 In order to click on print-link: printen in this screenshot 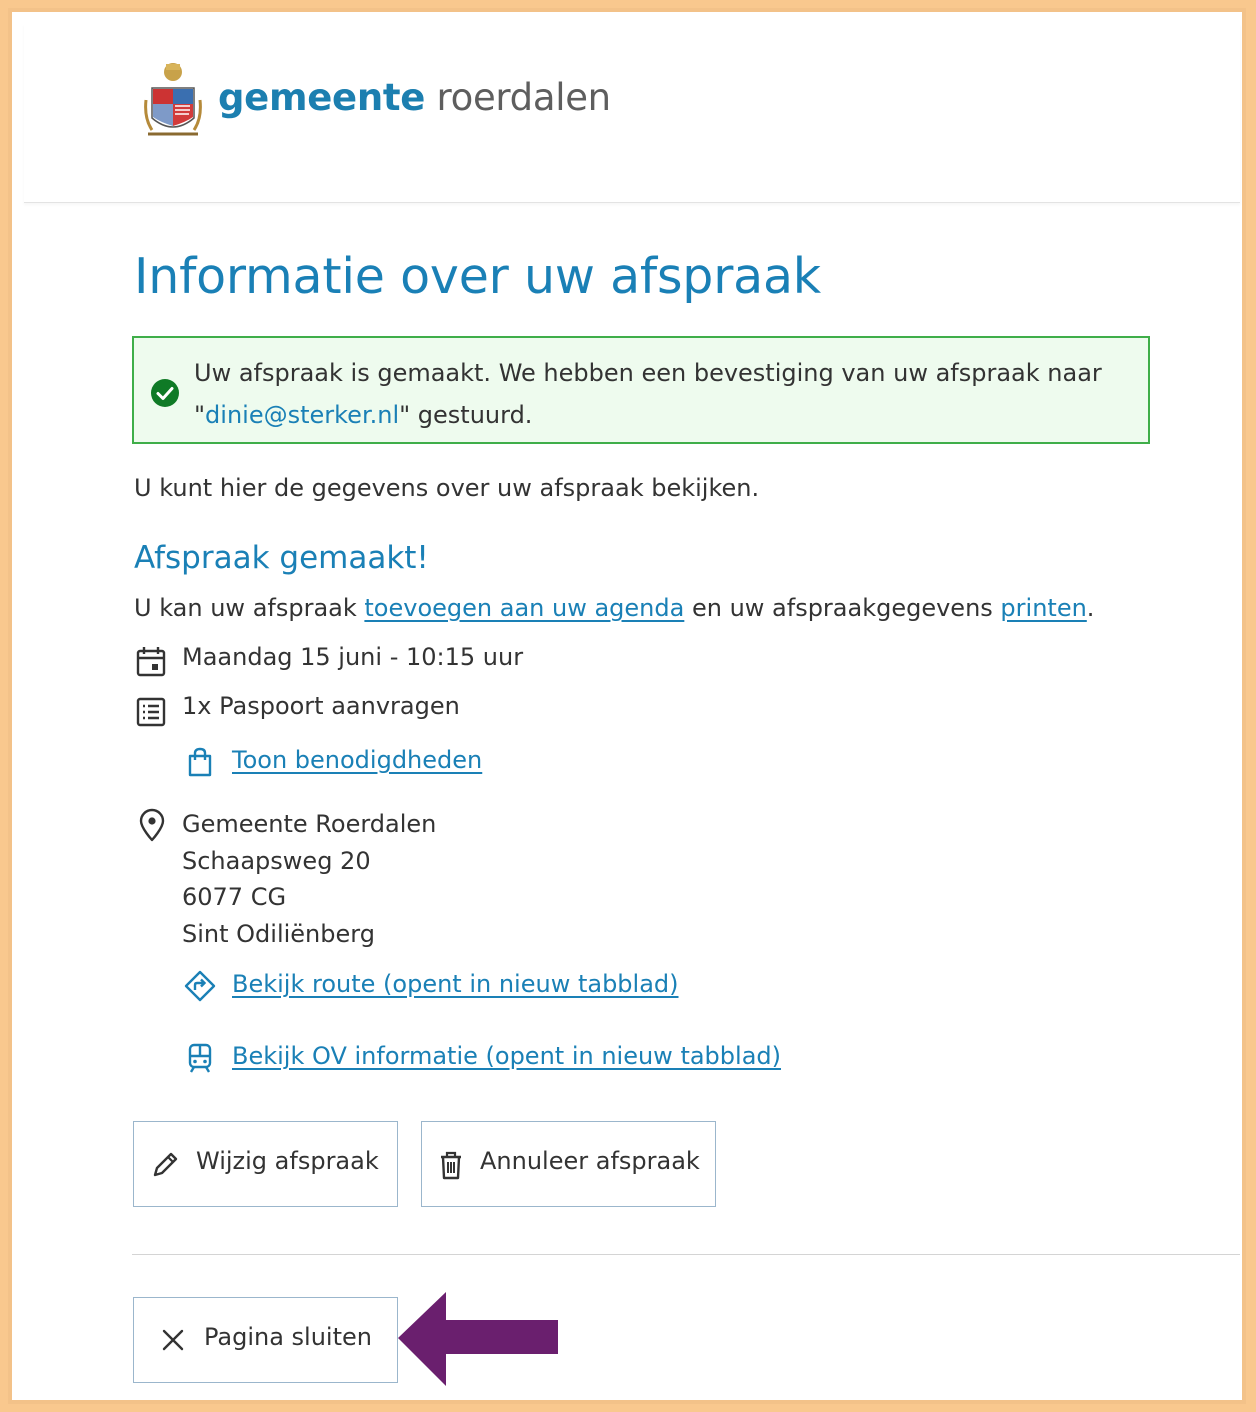, I will do `click(1043, 608)`.